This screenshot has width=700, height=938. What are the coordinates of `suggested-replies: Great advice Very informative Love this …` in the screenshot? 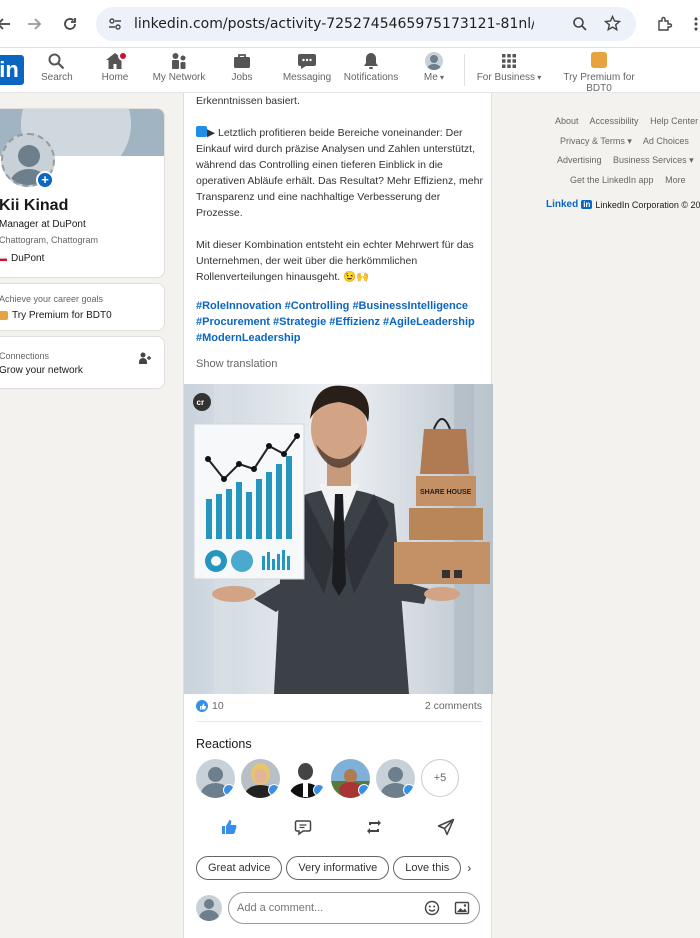 It's located at (333, 868).